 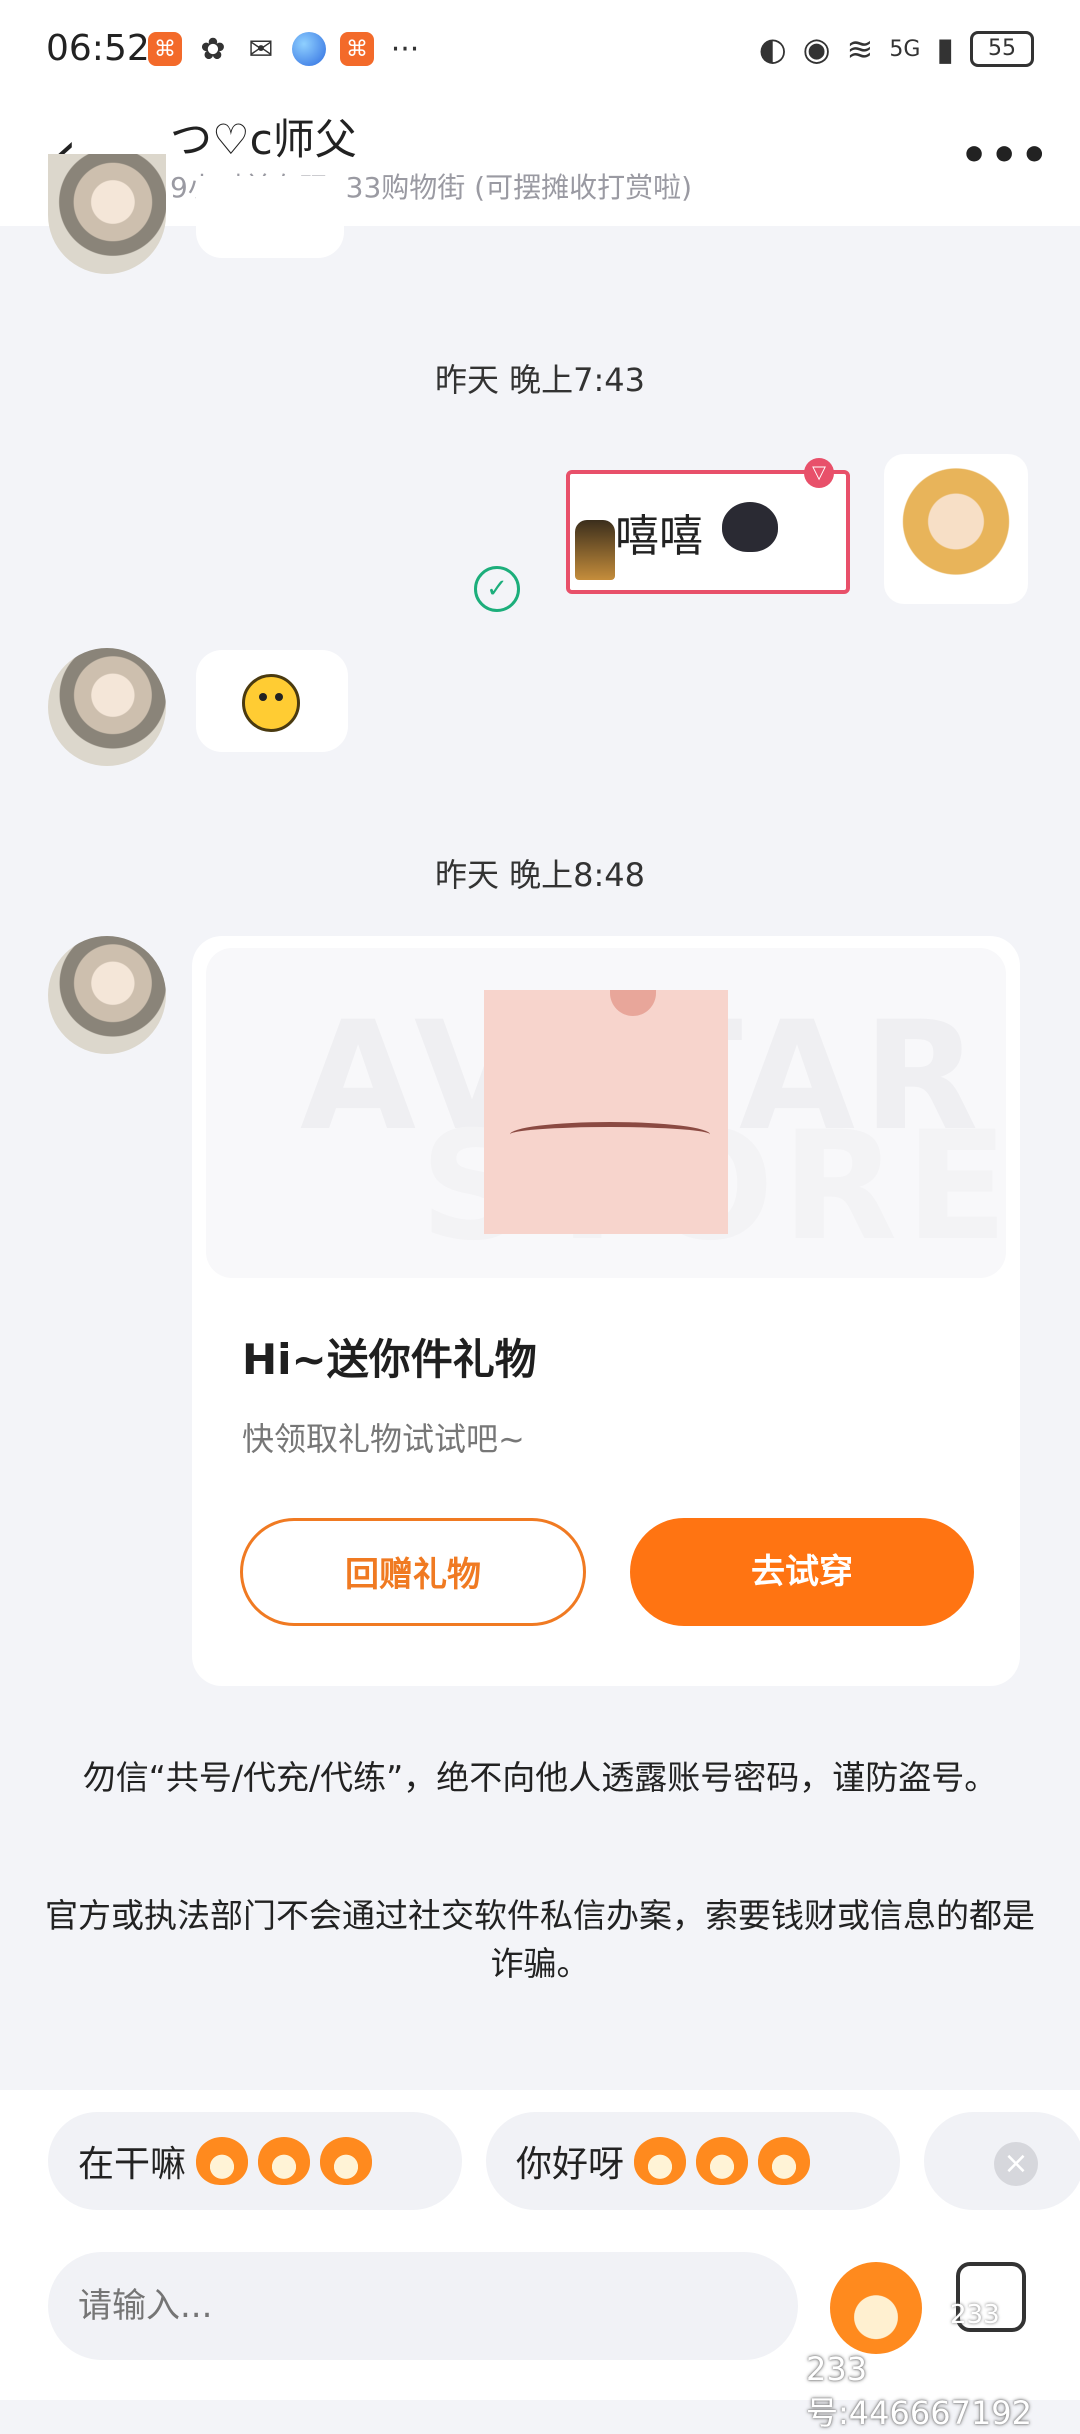 I want to click on network-type: 5G, so click(x=905, y=49).